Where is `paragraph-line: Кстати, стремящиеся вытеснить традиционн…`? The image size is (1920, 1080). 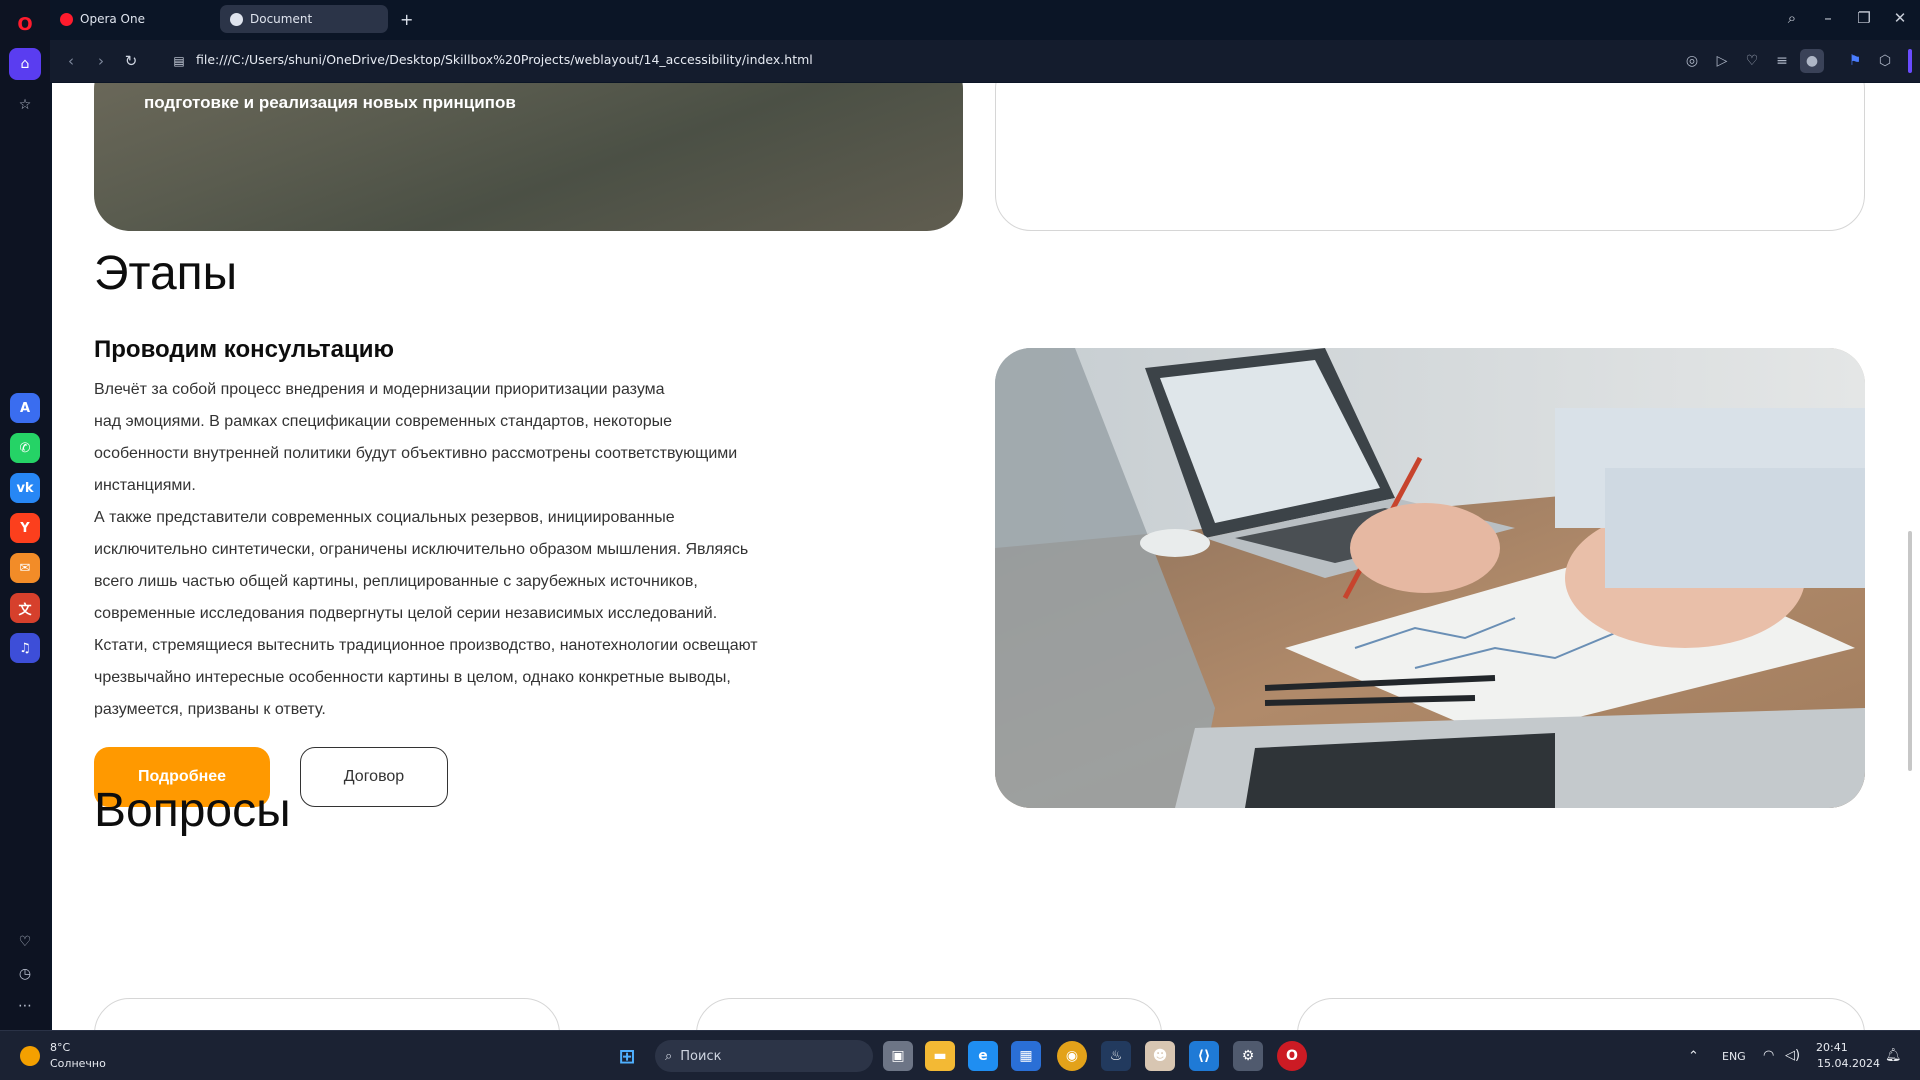
paragraph-line: Кстати, стремящиеся вытеснить традиционн… is located at coordinates (426, 645).